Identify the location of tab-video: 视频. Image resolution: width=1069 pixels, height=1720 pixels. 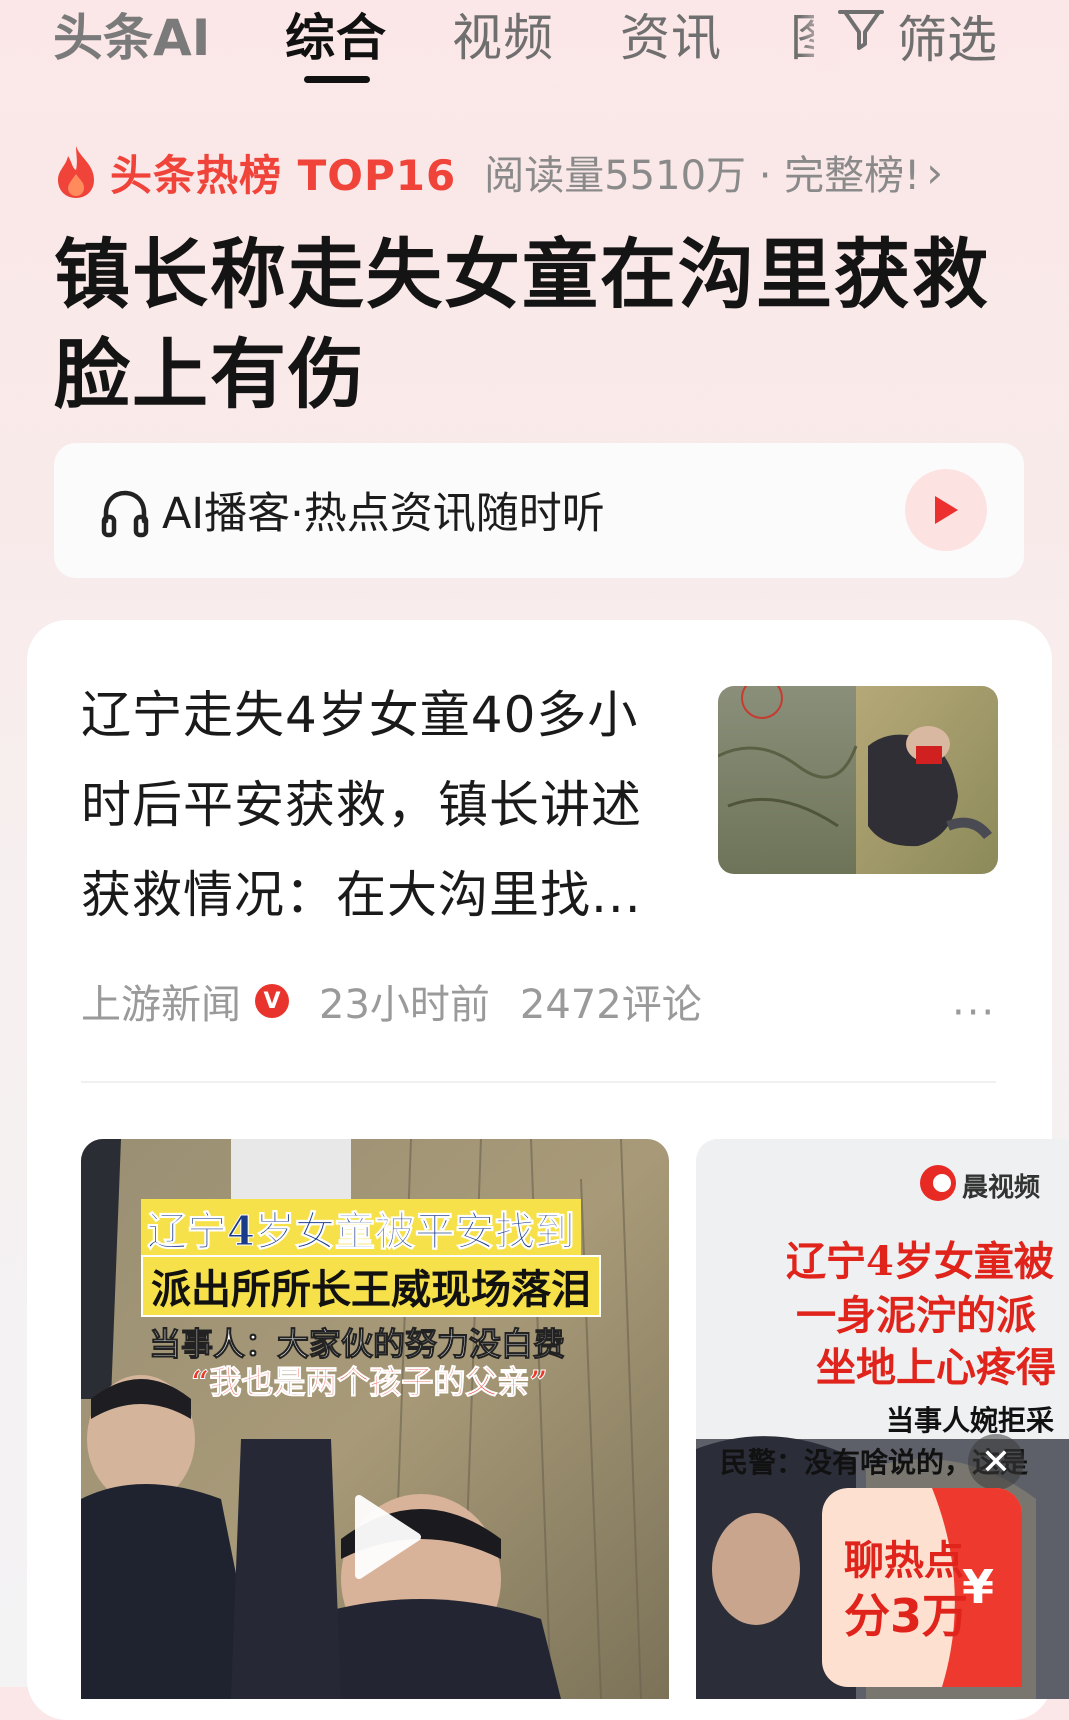
(503, 35).